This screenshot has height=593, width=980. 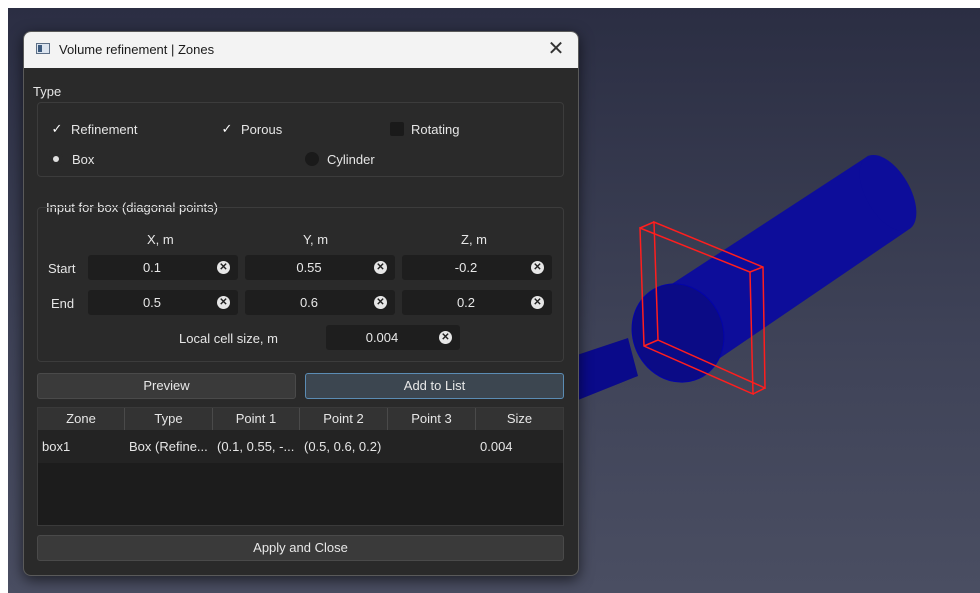 What do you see at coordinates (56, 159) in the screenshot?
I see `box-radio` at bounding box center [56, 159].